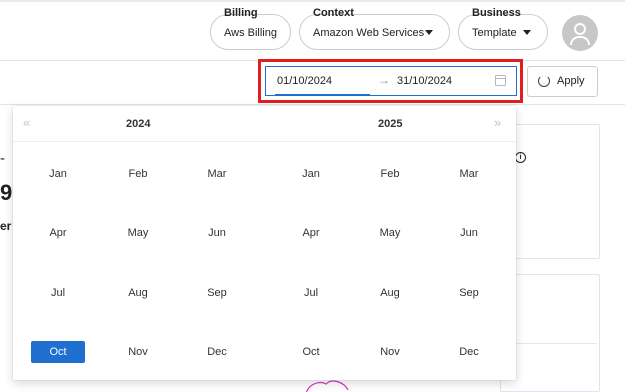 The width and height of the screenshot is (625, 392). I want to click on month-cell-right-oct: Oct, so click(311, 352).